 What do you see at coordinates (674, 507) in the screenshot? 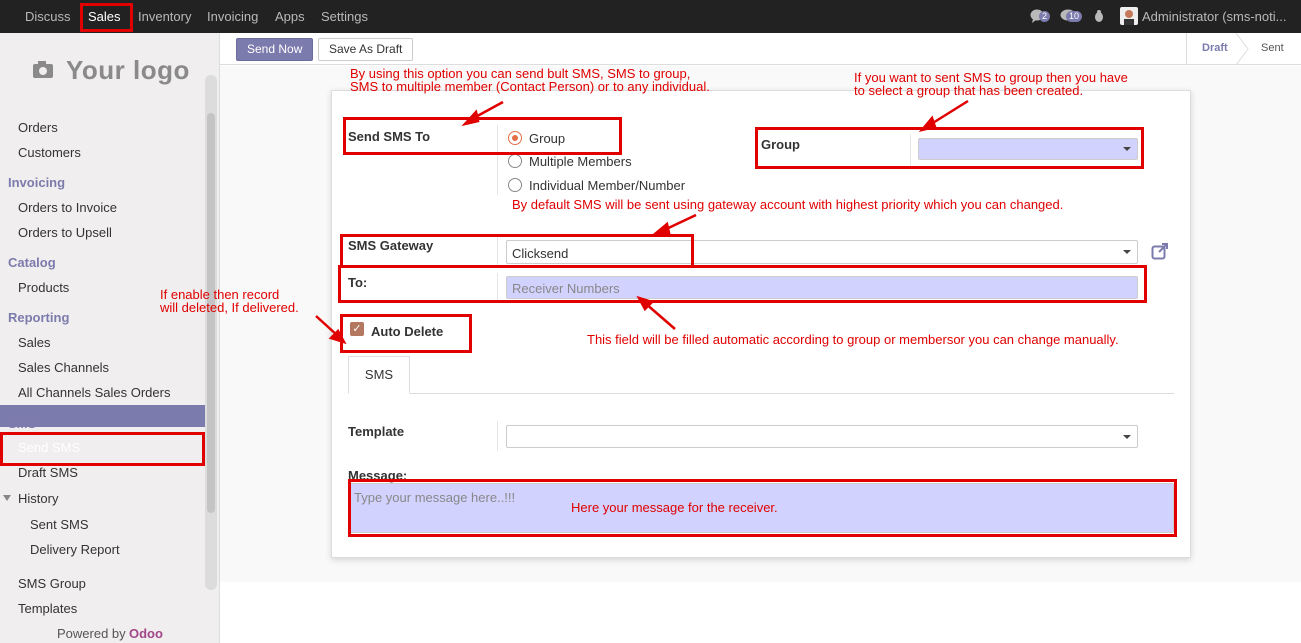
I see `annotation-message: Here your message for the receiver.` at bounding box center [674, 507].